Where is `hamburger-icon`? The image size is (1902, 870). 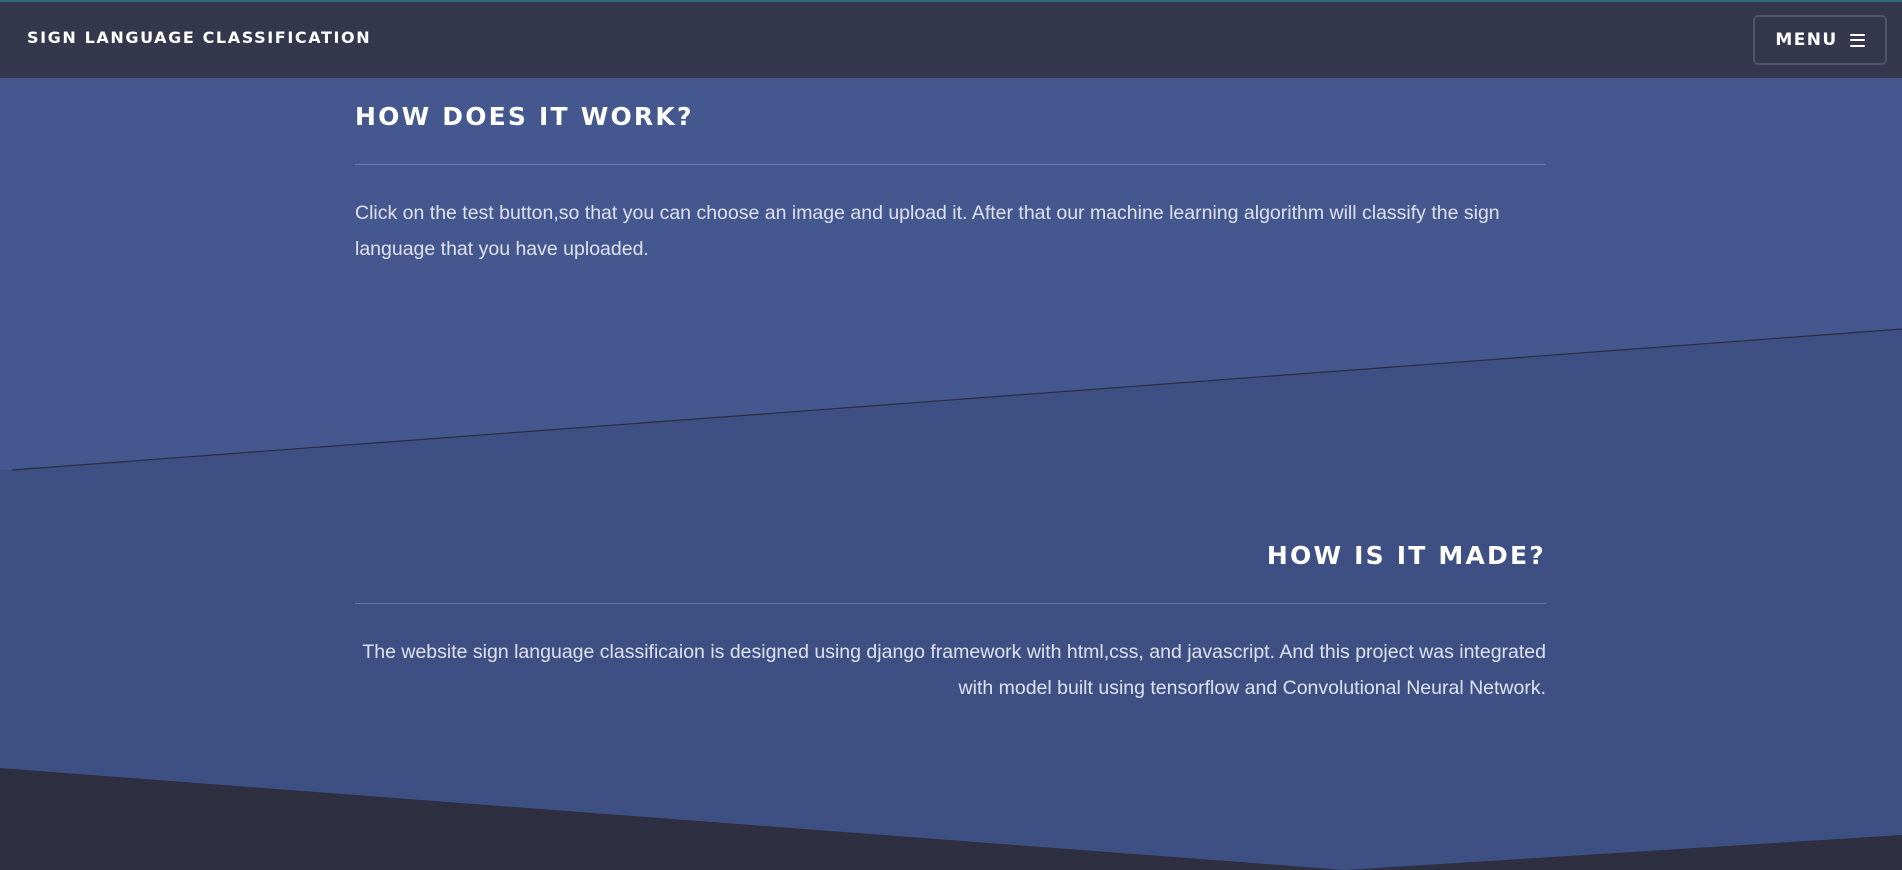 hamburger-icon is located at coordinates (1857, 40).